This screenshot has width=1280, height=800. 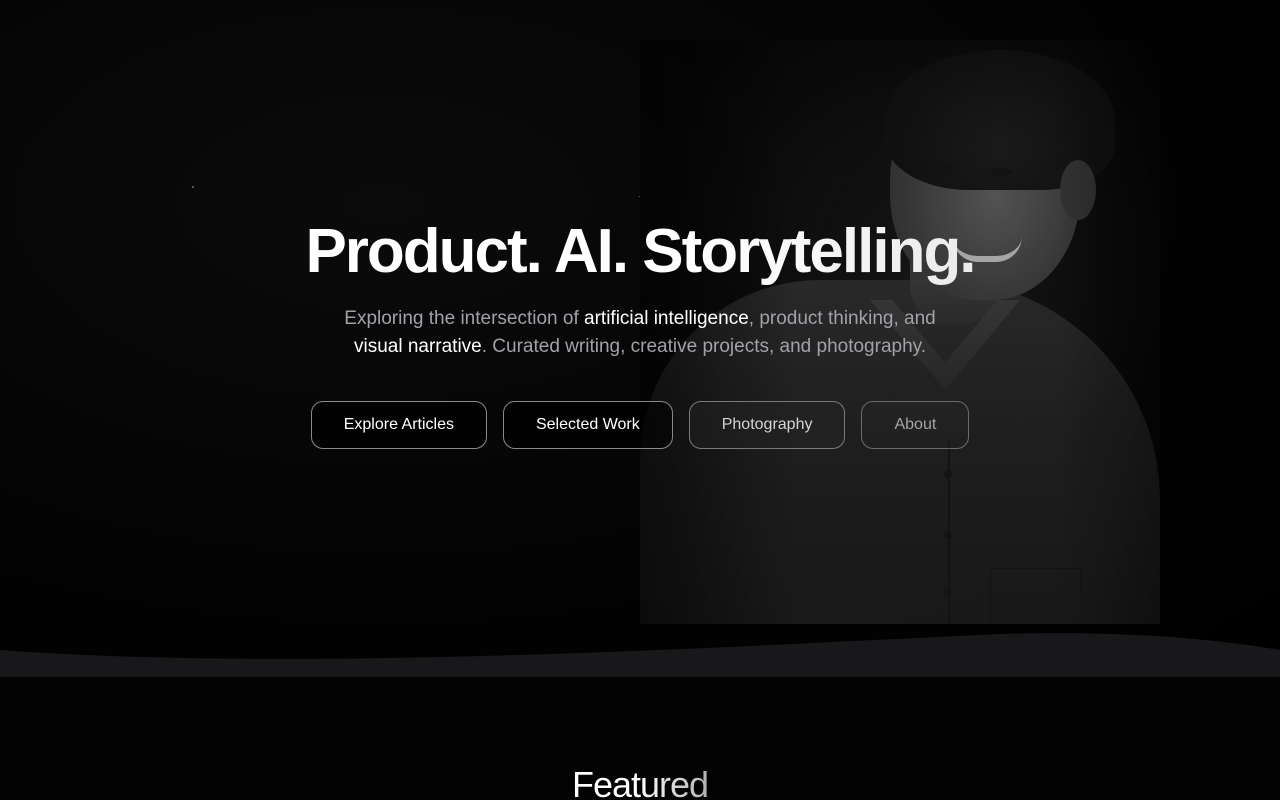 I want to click on explore-articles-button: Explore Articles, so click(x=398, y=425).